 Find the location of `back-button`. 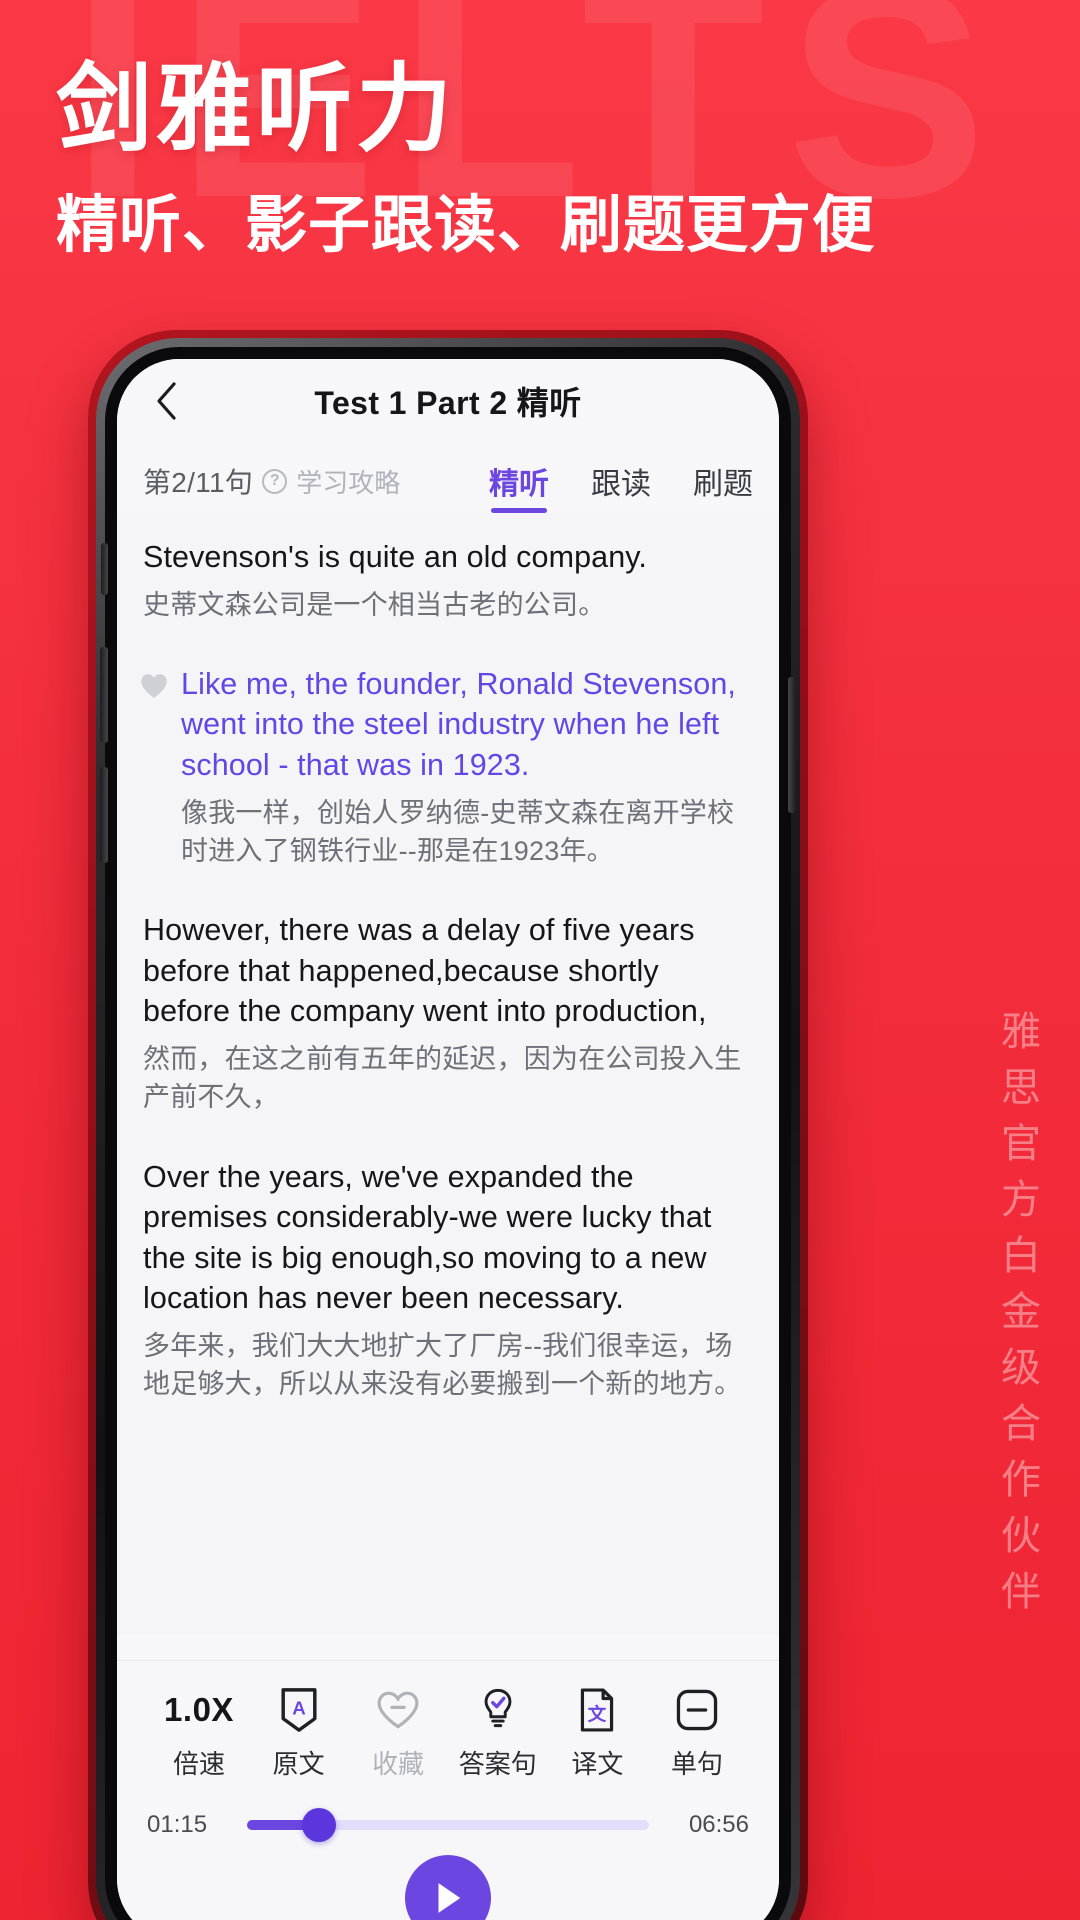

back-button is located at coordinates (166, 401).